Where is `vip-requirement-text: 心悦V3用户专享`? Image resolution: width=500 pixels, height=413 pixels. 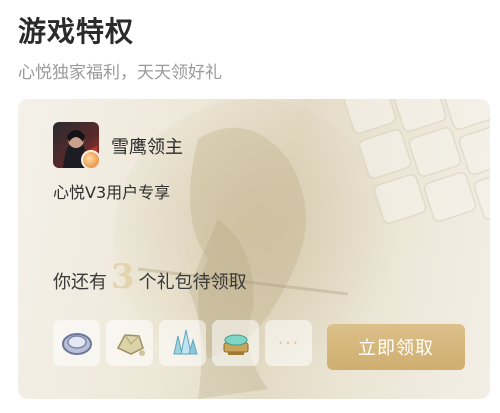
vip-requirement-text: 心悦V3用户专享 is located at coordinates (112, 192).